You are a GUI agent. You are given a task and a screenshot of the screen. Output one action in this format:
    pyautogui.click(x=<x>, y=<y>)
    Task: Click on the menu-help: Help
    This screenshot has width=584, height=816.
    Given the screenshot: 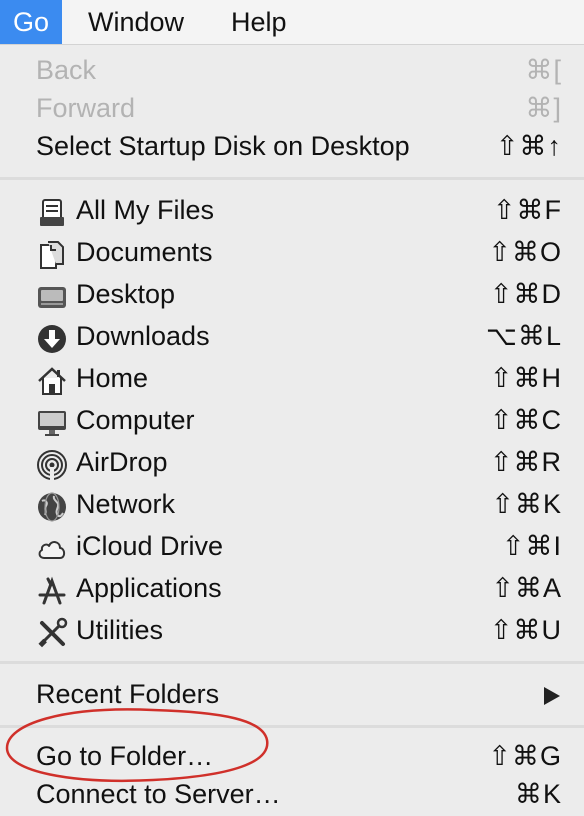 What is the action you would take?
    pyautogui.click(x=259, y=22)
    